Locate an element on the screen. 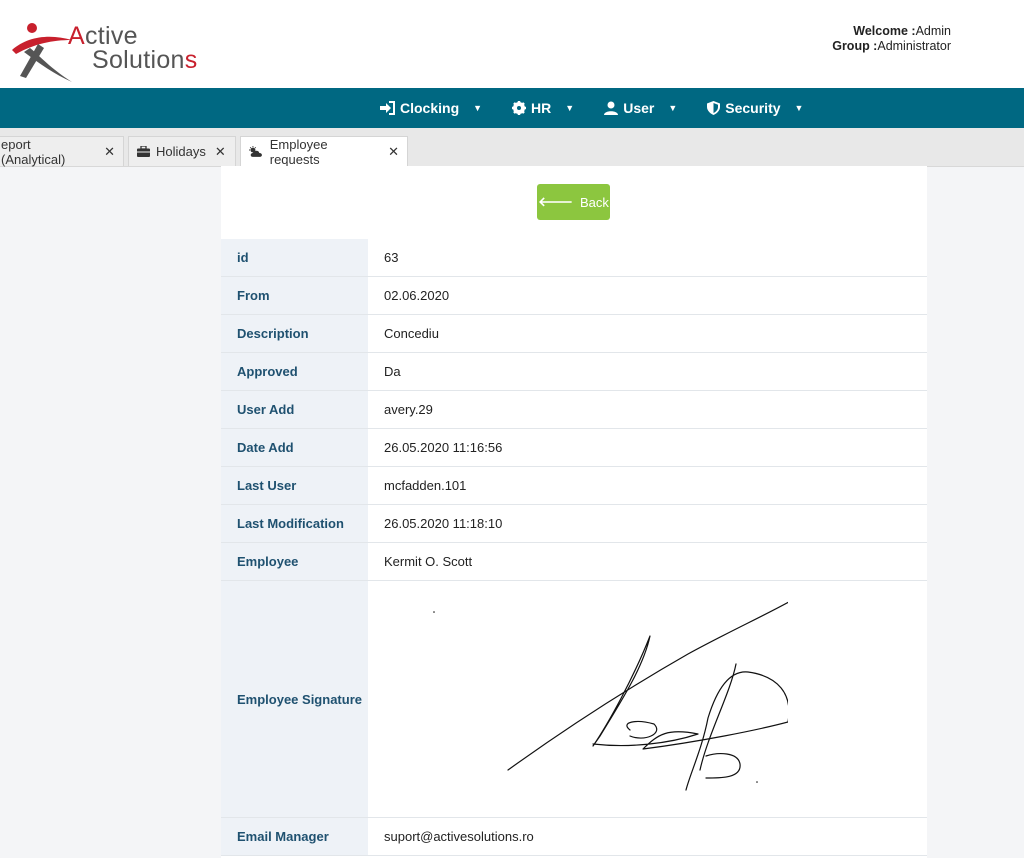  nav-hr: HR ▼ is located at coordinates (543, 108).